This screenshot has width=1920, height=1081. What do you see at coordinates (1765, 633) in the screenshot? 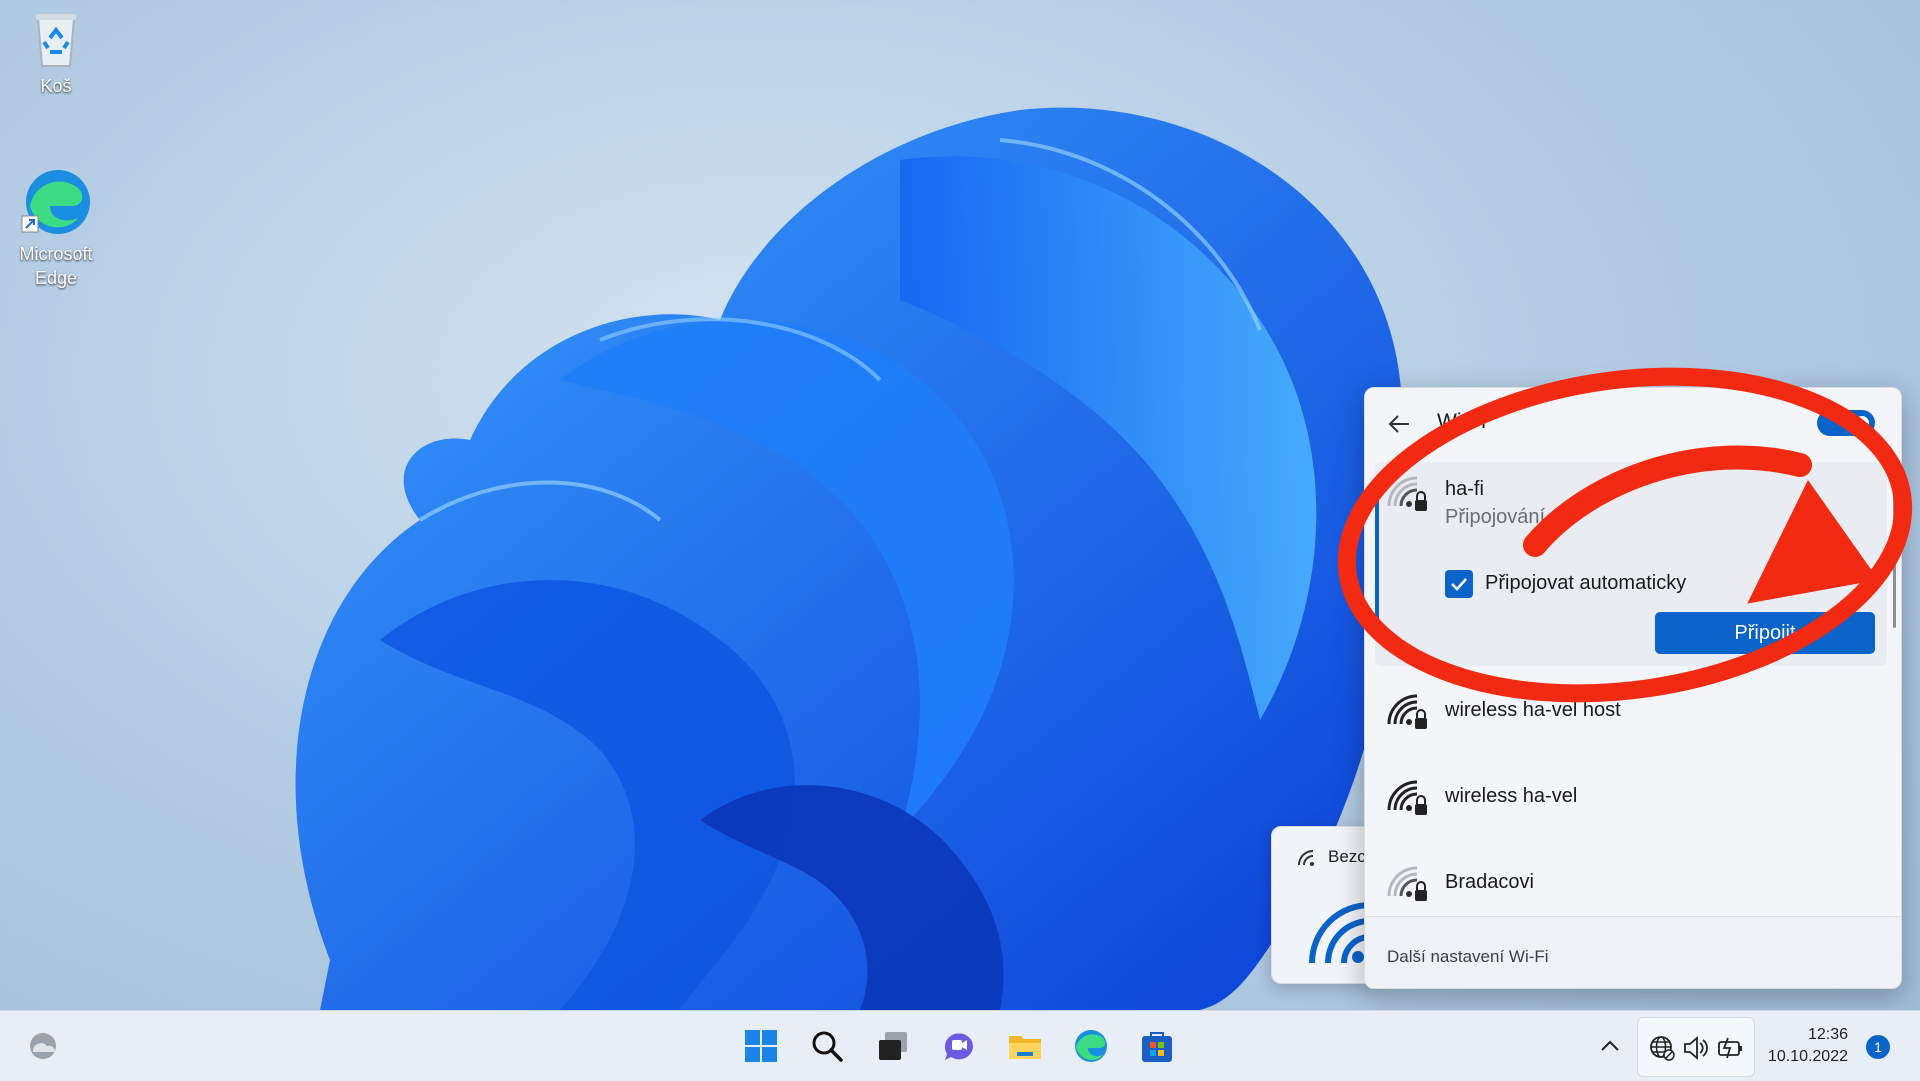
I see `connect-button: Připojit` at bounding box center [1765, 633].